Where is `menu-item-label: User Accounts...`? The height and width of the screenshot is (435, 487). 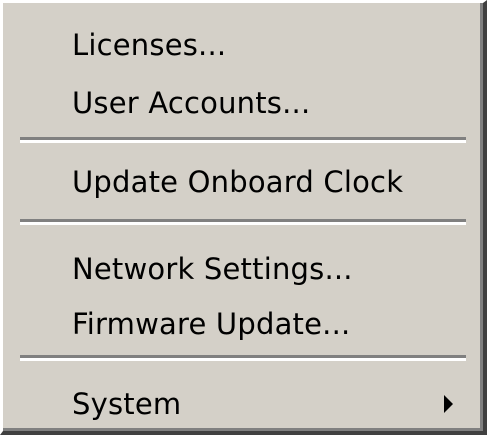
menu-item-label: User Accounts... is located at coordinates (191, 103).